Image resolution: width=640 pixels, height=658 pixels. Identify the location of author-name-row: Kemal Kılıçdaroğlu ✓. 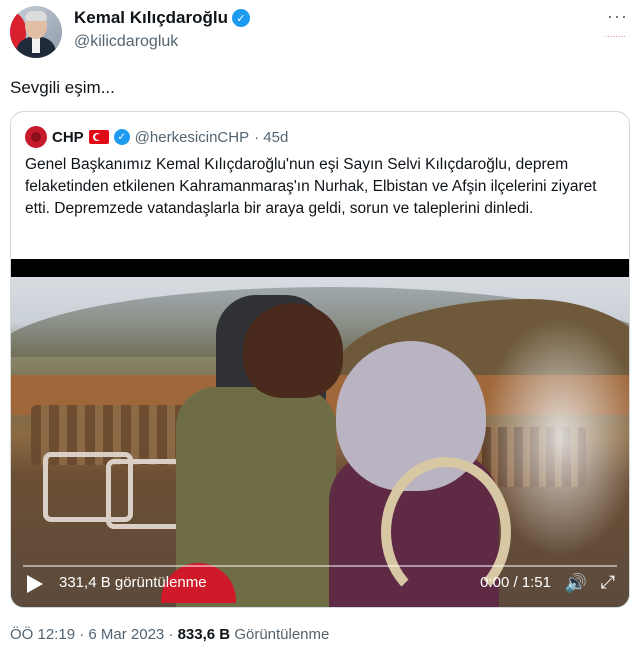
(162, 18).